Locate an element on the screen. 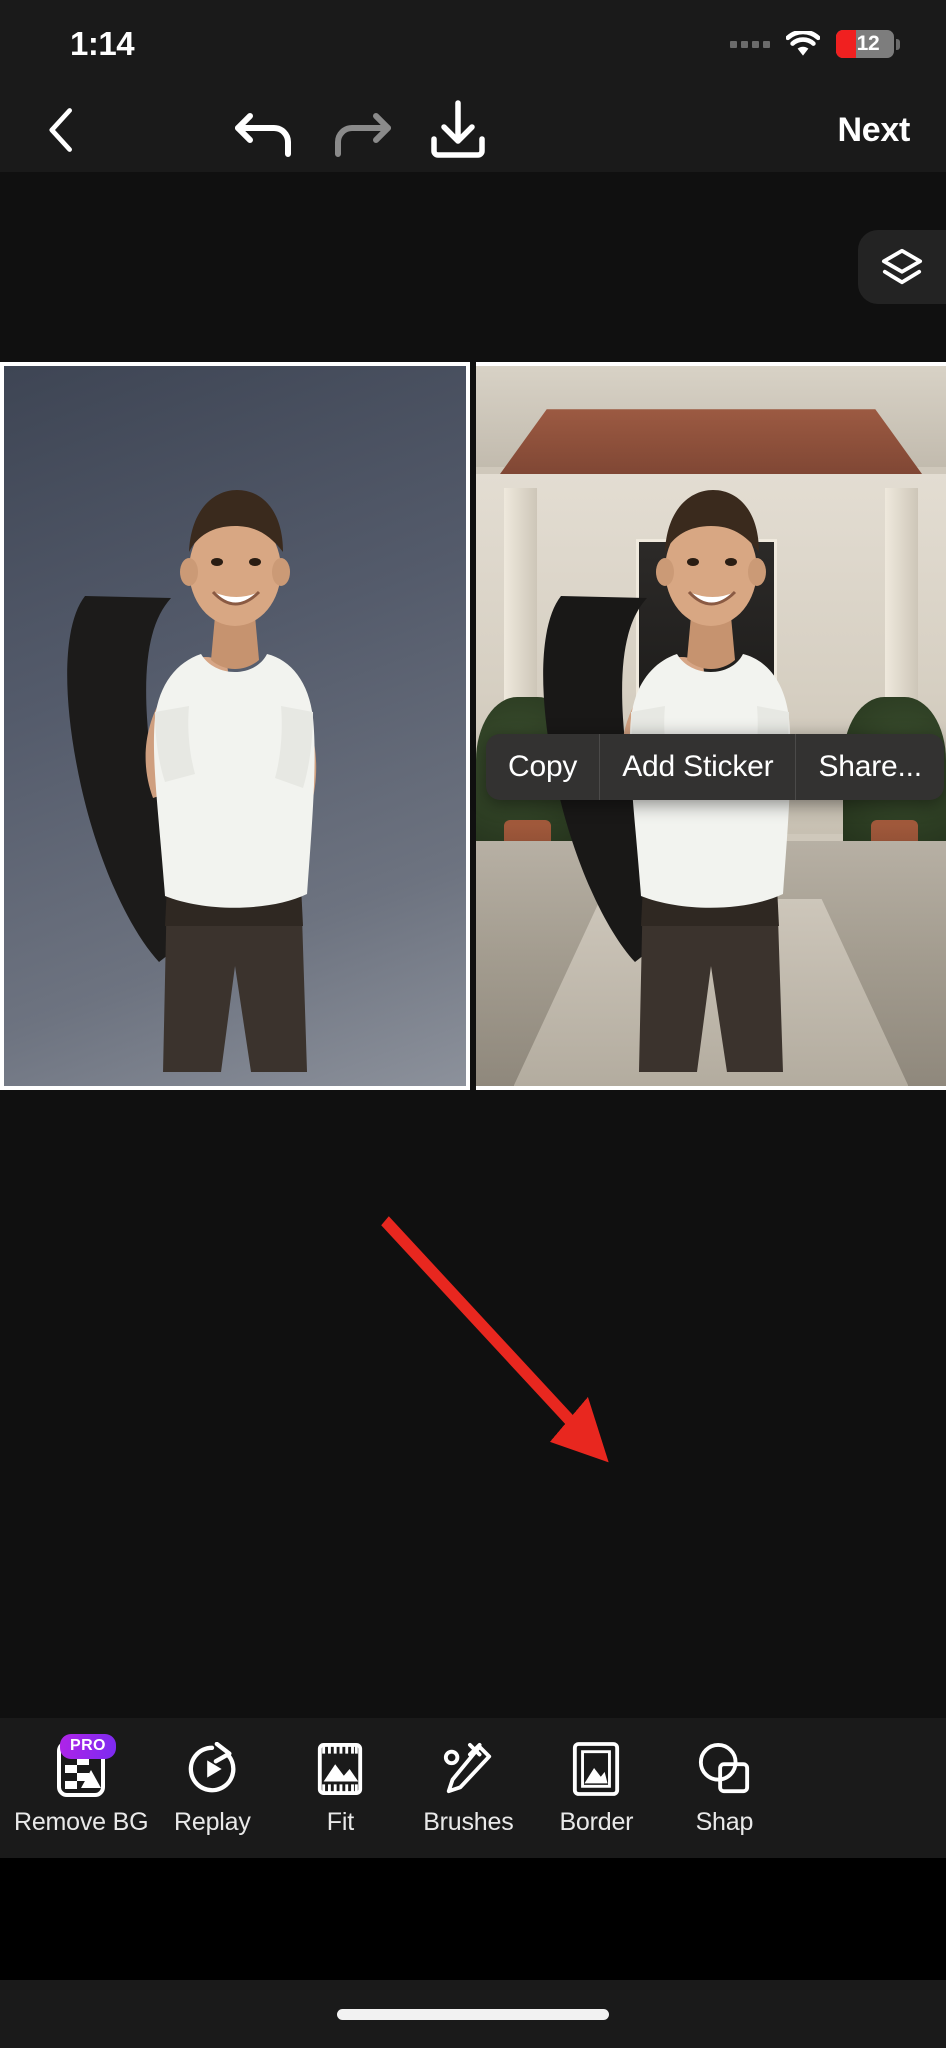  border-icon is located at coordinates (596, 1769).